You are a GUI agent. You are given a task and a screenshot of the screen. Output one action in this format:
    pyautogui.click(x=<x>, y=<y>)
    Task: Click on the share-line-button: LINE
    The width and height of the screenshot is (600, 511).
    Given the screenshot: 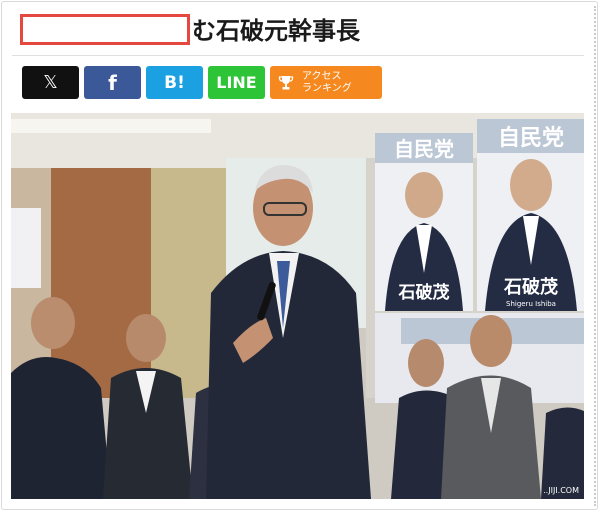 What is the action you would take?
    pyautogui.click(x=236, y=82)
    